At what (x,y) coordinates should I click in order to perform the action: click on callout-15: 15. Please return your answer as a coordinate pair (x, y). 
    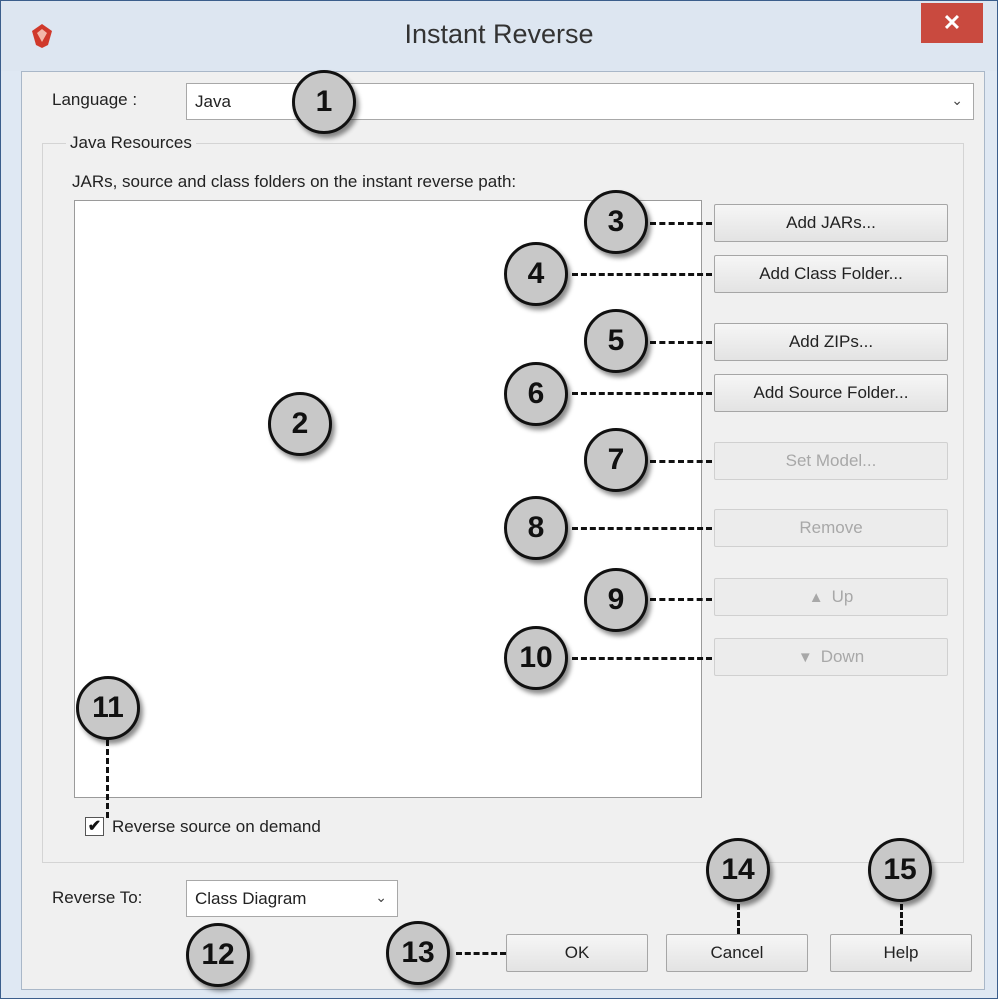
    Looking at the image, I should click on (900, 870).